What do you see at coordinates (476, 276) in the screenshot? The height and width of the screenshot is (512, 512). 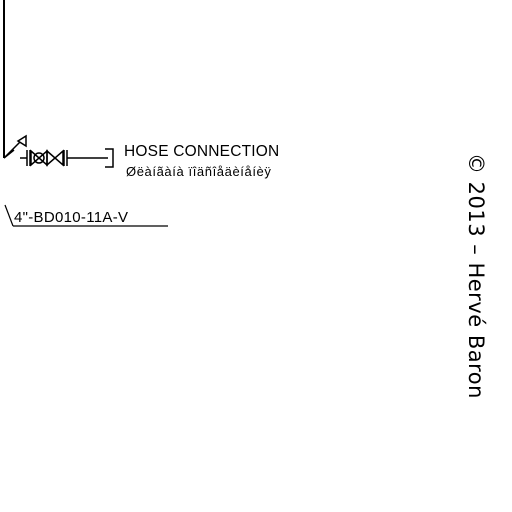 I see `copyright-watermark: © 2013 – Hervé Baron` at bounding box center [476, 276].